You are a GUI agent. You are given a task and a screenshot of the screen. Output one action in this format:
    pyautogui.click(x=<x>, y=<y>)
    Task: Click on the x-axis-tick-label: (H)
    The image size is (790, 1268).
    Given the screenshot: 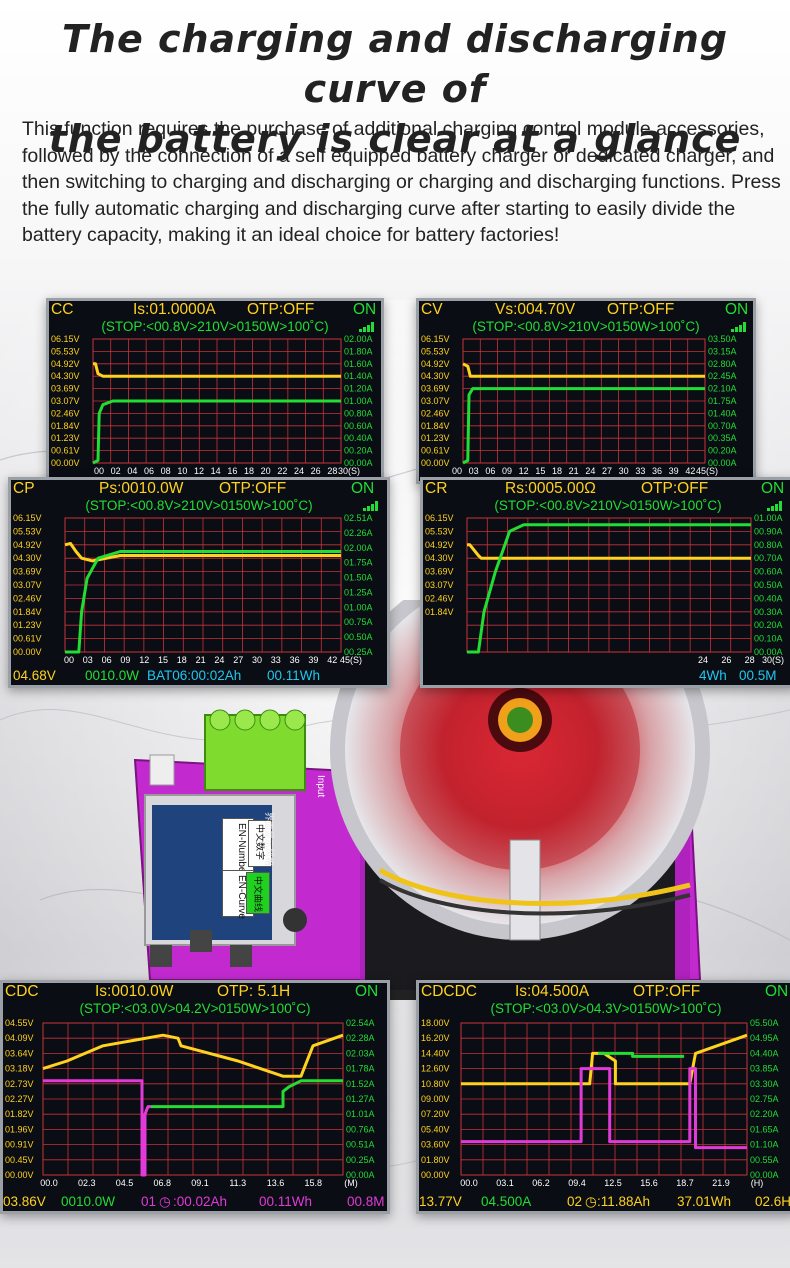 What is the action you would take?
    pyautogui.click(x=757, y=1183)
    